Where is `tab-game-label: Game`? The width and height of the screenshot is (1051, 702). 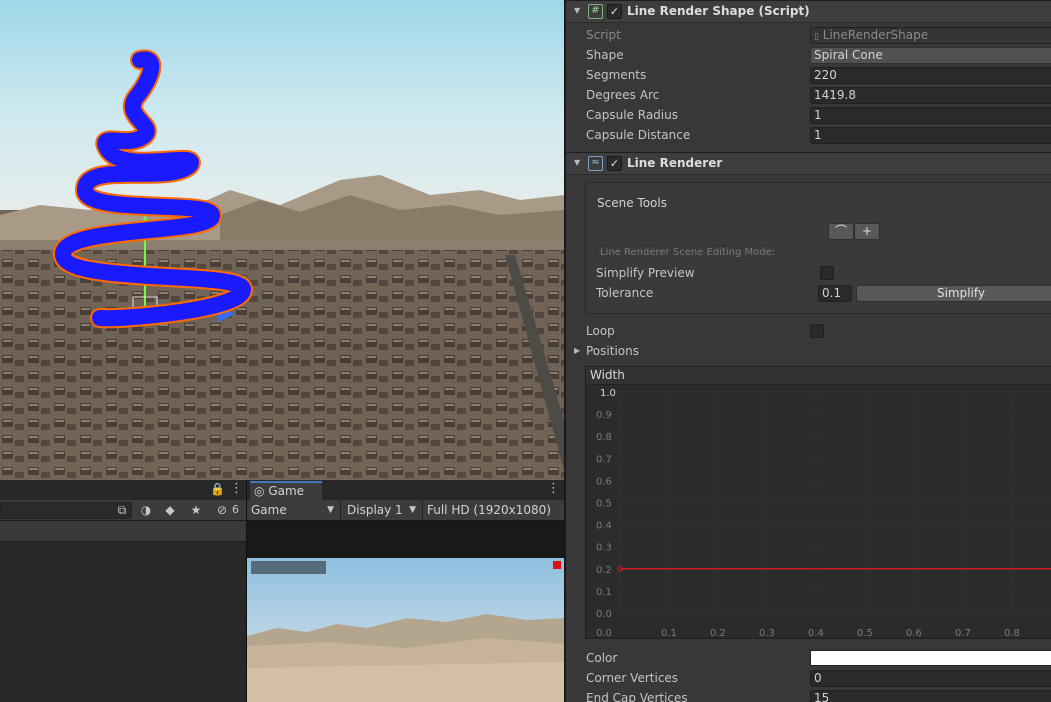
tab-game-label: Game is located at coordinates (286, 491).